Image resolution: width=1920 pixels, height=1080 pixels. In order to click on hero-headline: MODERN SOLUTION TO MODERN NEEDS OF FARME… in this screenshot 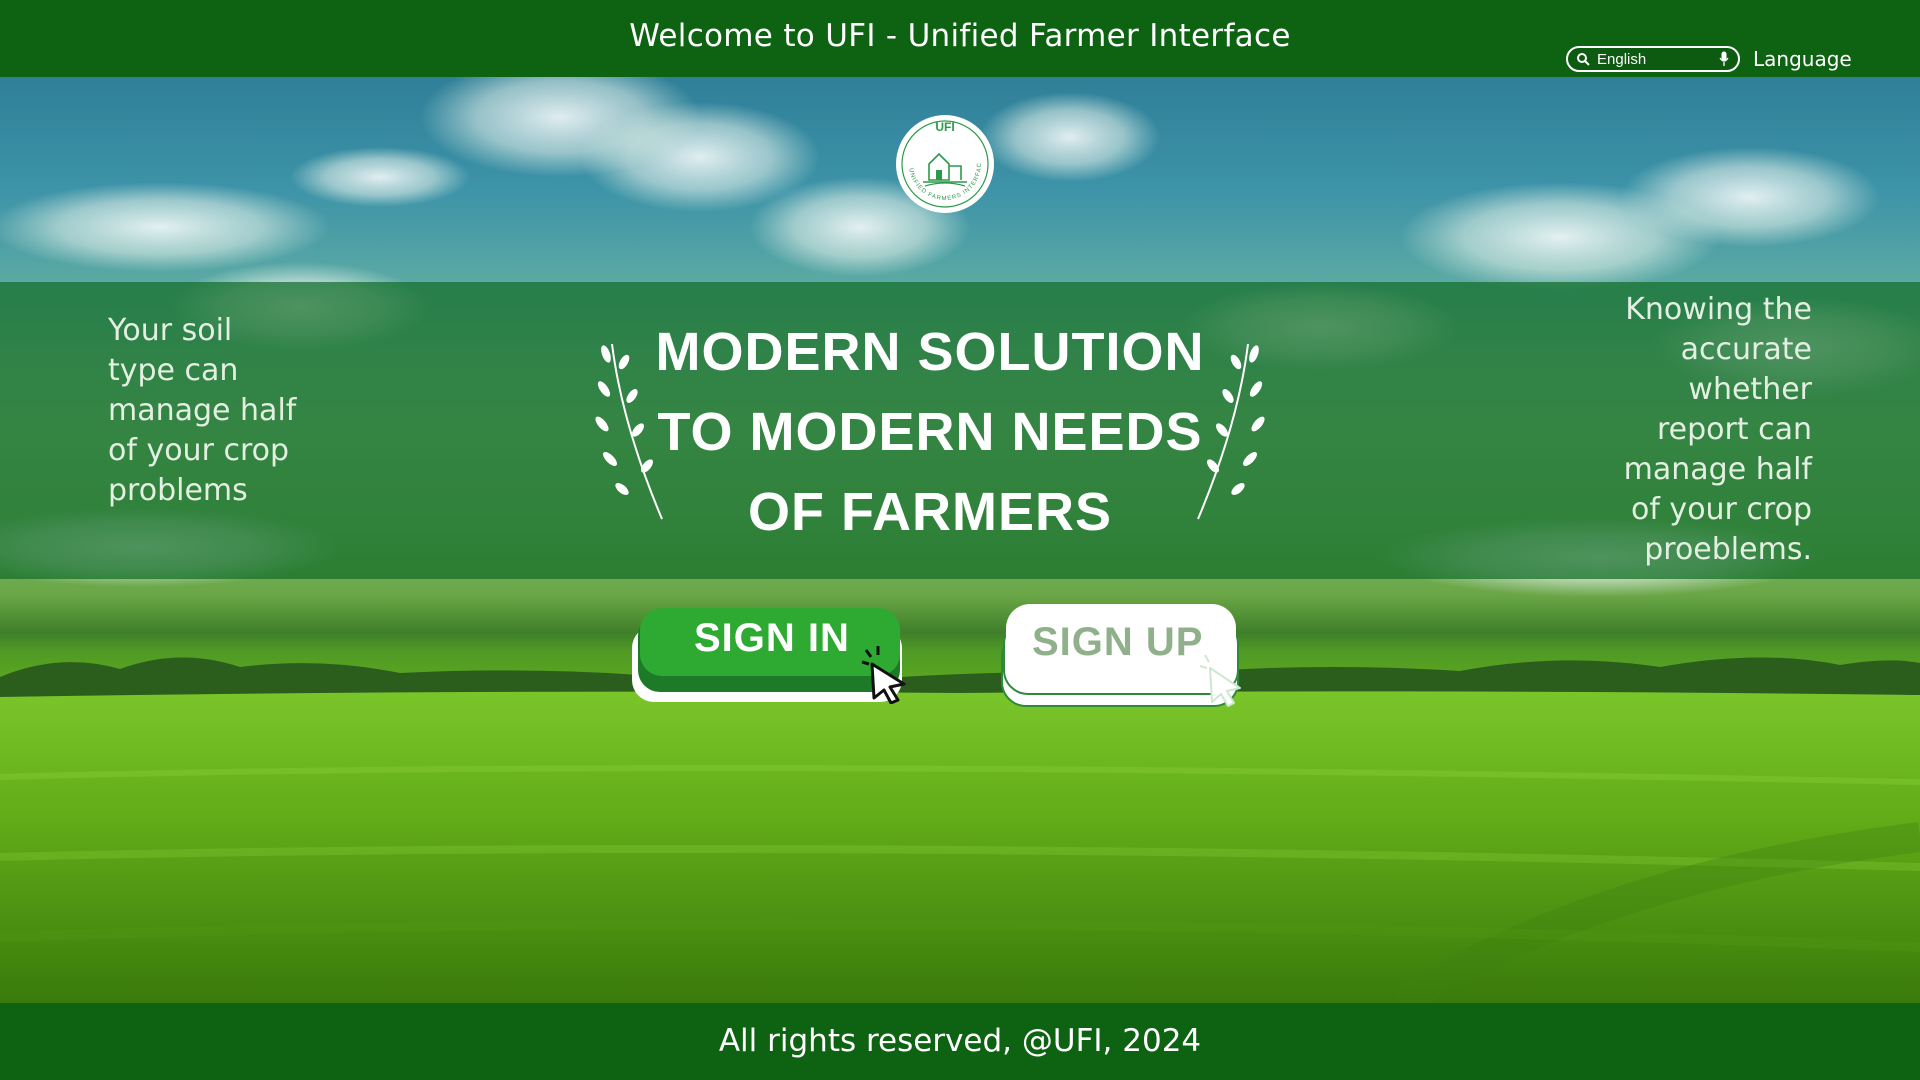, I will do `click(930, 432)`.